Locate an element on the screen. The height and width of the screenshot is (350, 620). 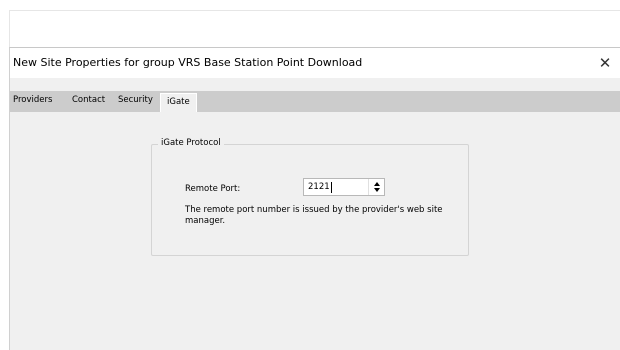
tab-providers: Providers is located at coordinates (32, 100).